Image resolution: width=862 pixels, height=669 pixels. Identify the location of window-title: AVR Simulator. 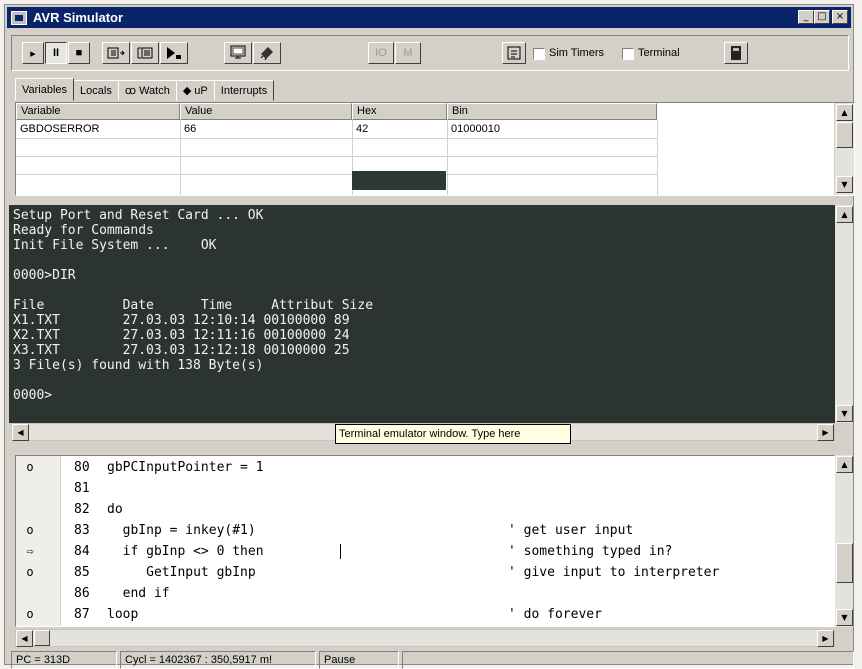
(78, 17).